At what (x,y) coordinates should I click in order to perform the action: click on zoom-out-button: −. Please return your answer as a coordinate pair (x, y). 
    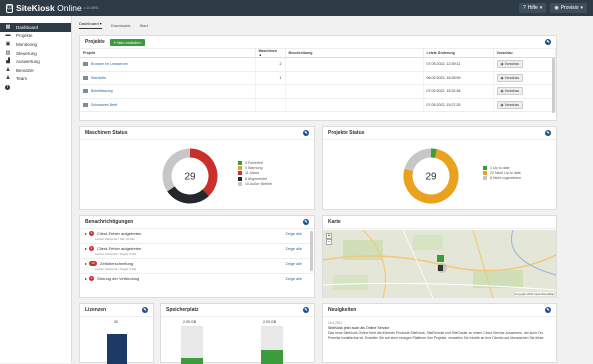
    Looking at the image, I should click on (329, 242).